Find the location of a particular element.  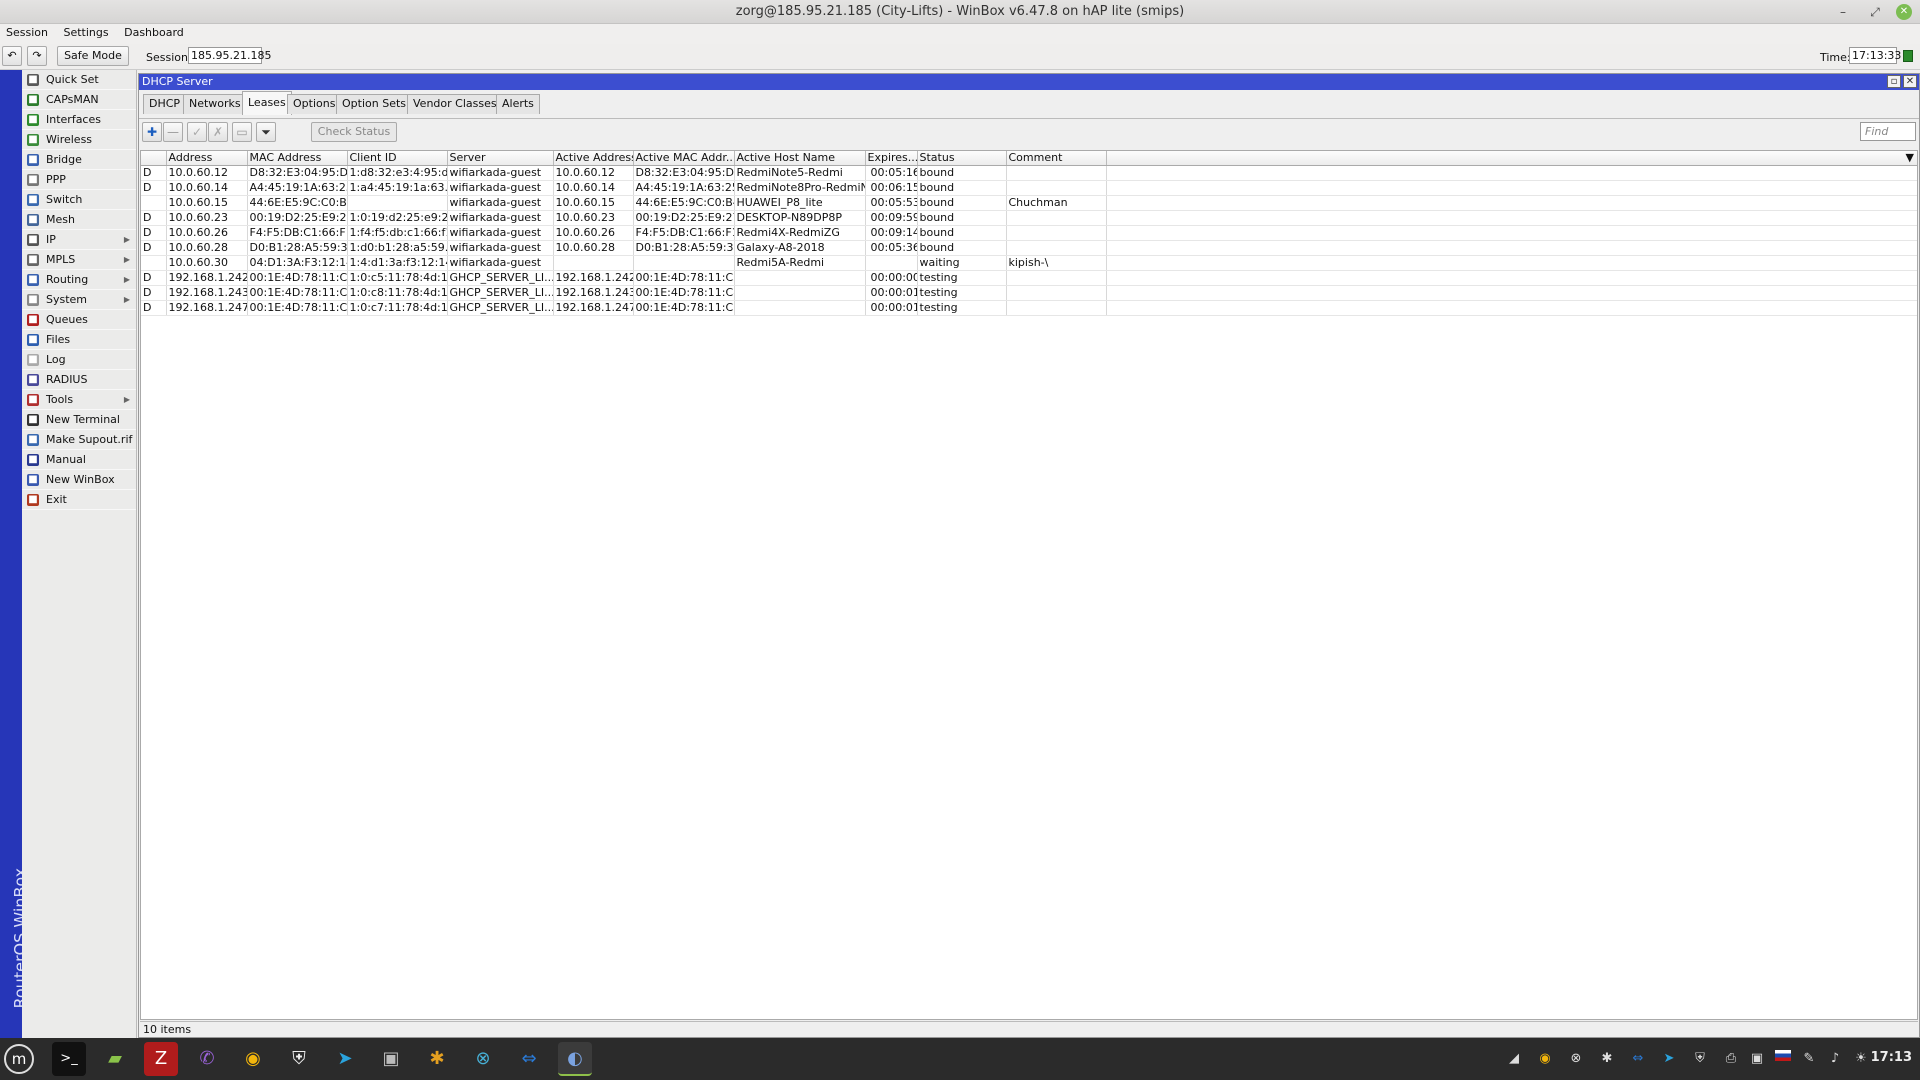

battery-icon: ▣ is located at coordinates (1757, 1059).